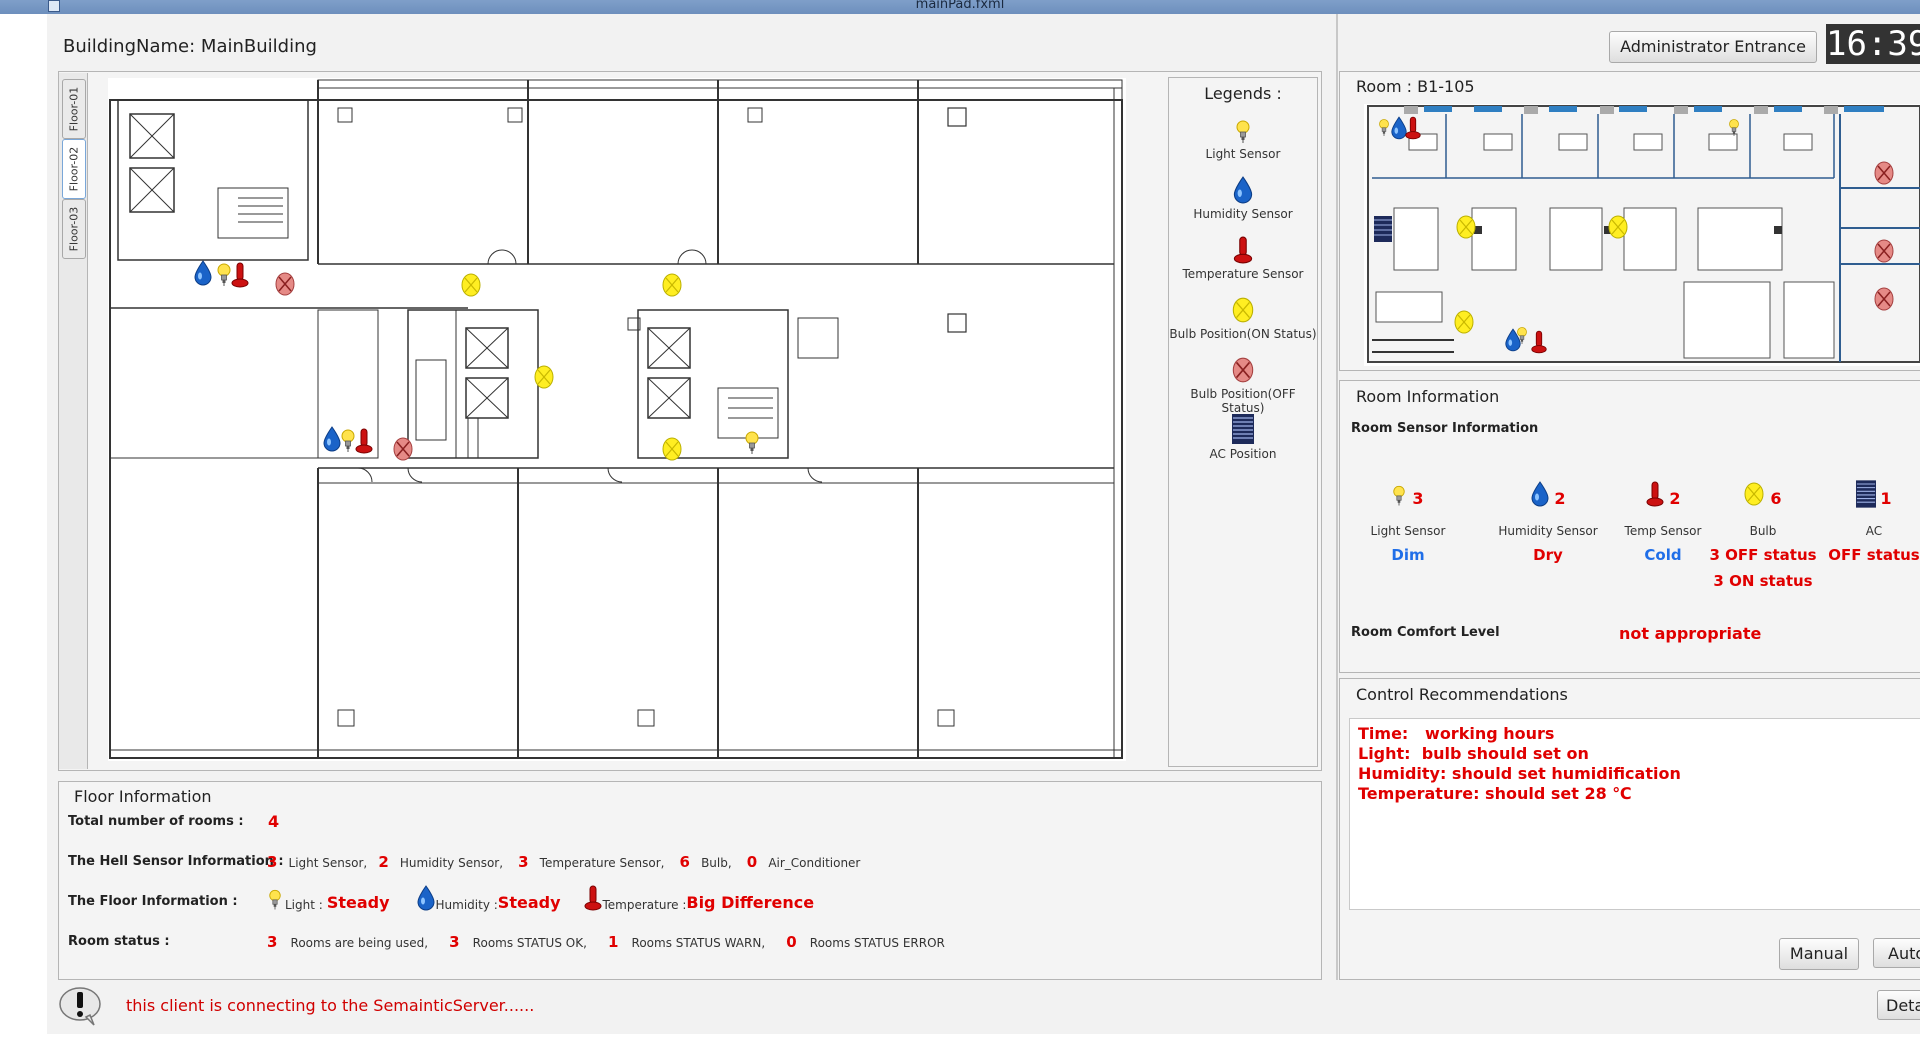 Image resolution: width=1920 pixels, height=1040 pixels. Describe the element at coordinates (814, 863) in the screenshot. I see `sensor-label-ac: Air_Conditioner` at that location.